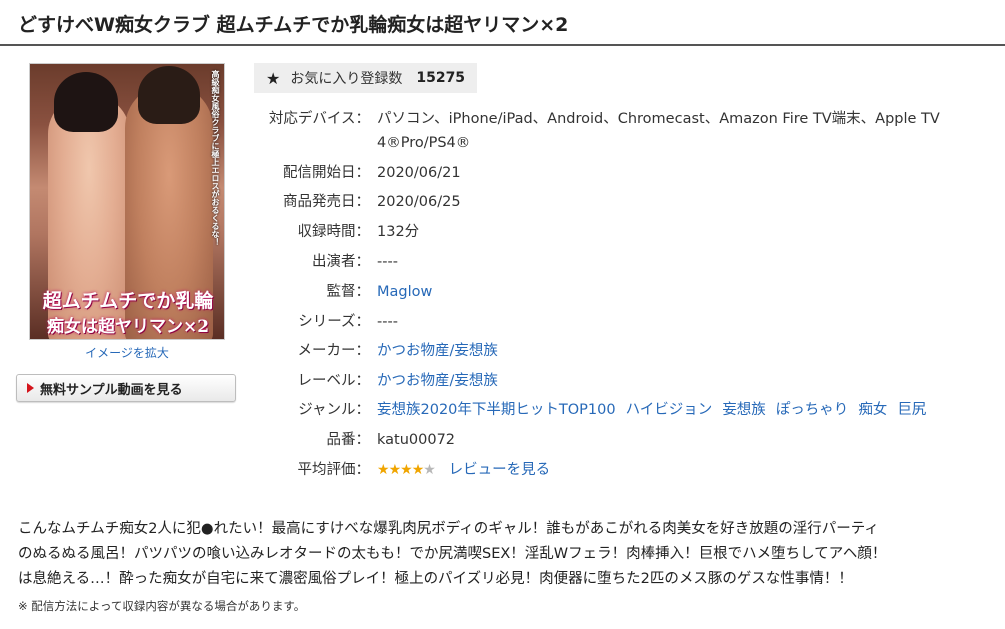 This screenshot has width=1005, height=629. I want to click on cover-title-line1: 超ムチムチでか乳輪, so click(128, 301).